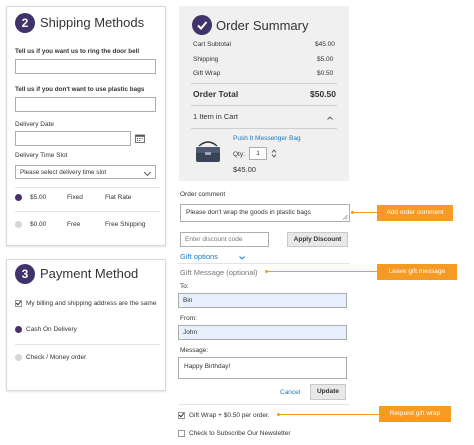 This screenshot has width=474, height=445. I want to click on gift-from-value: John, so click(190, 332).